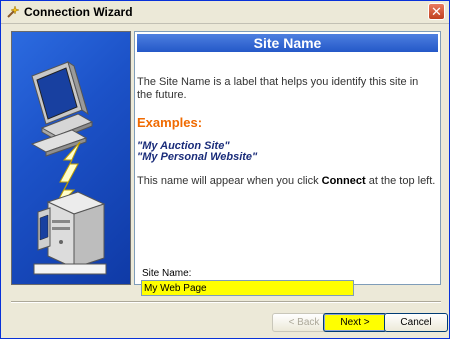 This screenshot has width=450, height=339. I want to click on next-button: Next >, so click(355, 322).